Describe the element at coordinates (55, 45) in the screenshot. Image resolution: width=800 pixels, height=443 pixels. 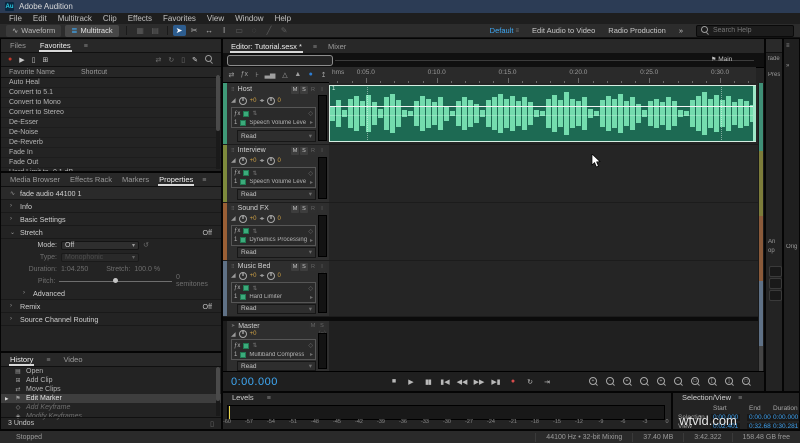
I see `tab-favorites: Favorites` at that location.